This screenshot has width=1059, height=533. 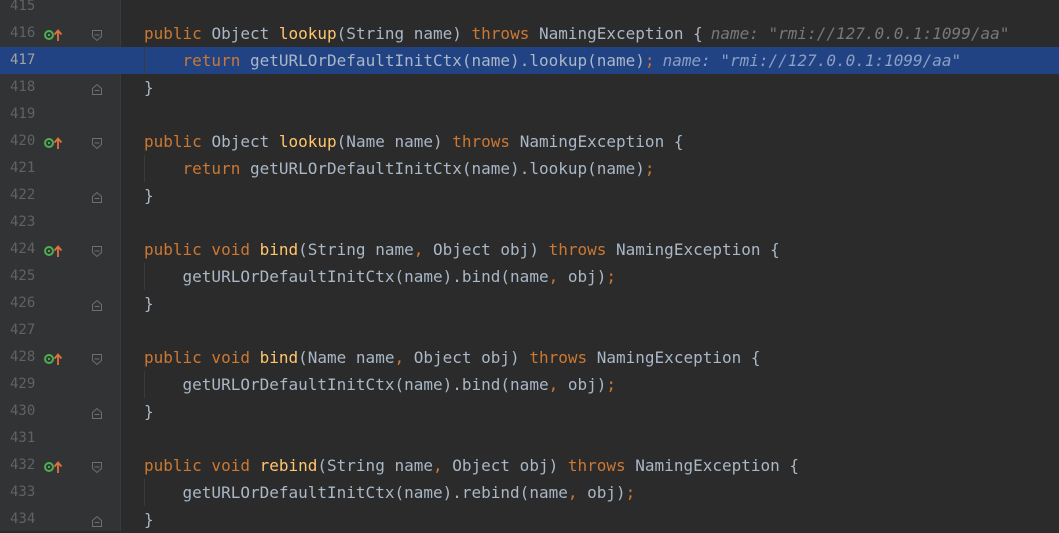 I want to click on line-number: 428, so click(x=22, y=357).